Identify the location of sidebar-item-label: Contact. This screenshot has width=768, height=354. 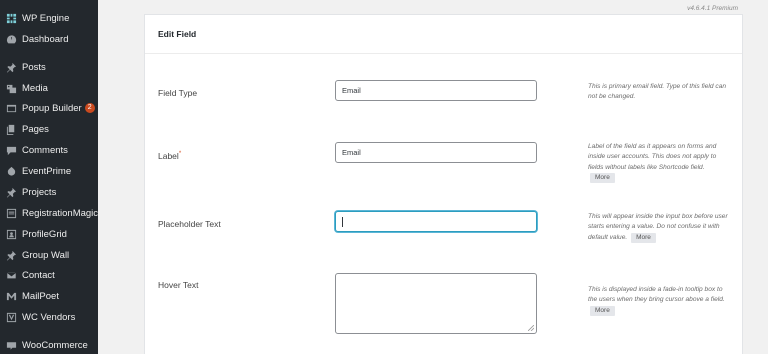
(38, 275).